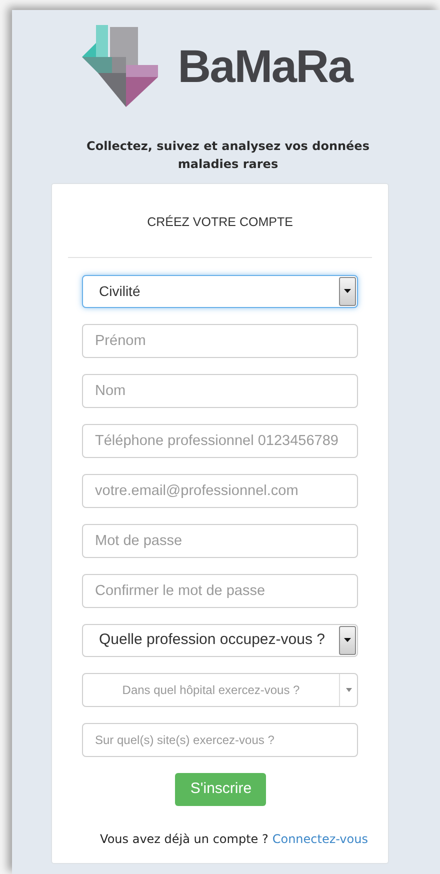 The height and width of the screenshot is (874, 440). I want to click on card-title: CRÉEZ VOTRE COMPTE, so click(220, 222).